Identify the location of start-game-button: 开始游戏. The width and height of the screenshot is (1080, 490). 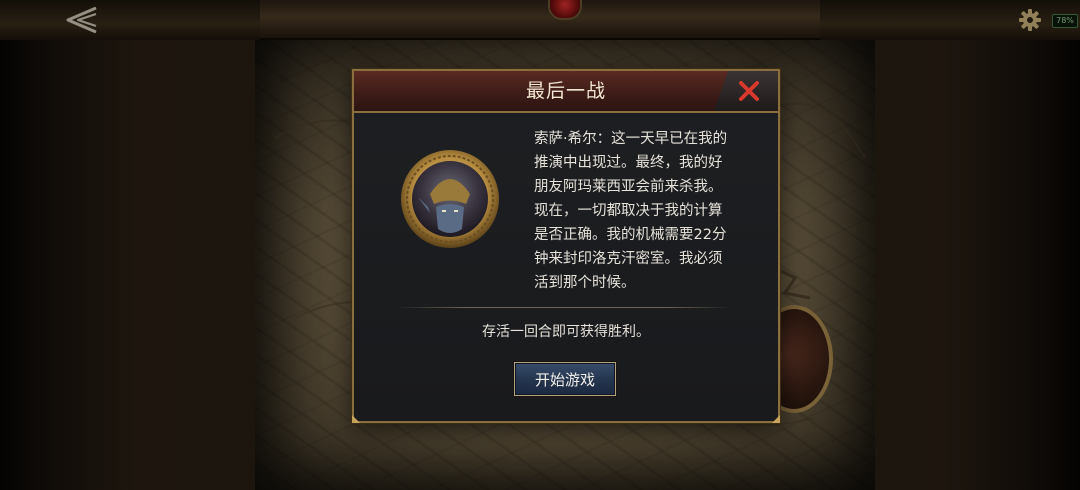
(565, 379).